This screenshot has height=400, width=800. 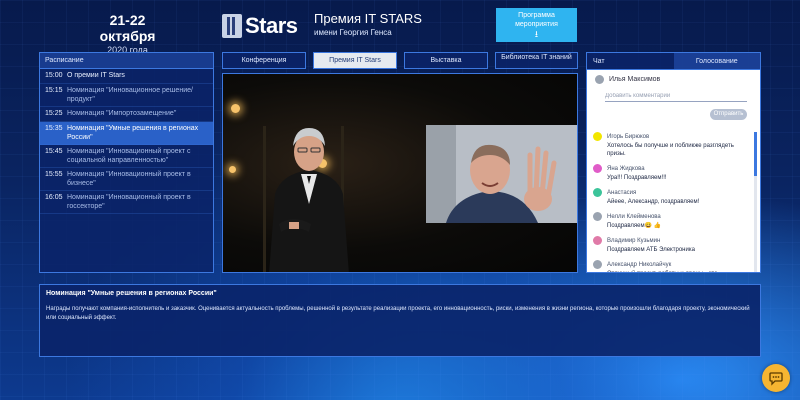 I want to click on author-name: Александр Николайчук, so click(x=639, y=264).